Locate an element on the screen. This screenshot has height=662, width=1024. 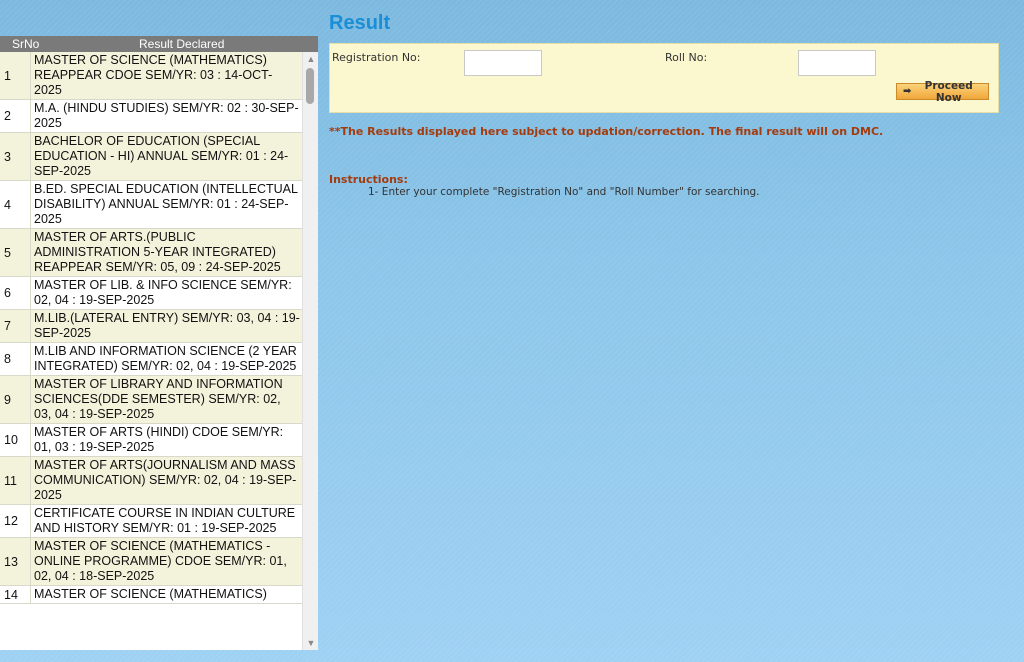
srno-column-header: SrNo is located at coordinates (26, 44).